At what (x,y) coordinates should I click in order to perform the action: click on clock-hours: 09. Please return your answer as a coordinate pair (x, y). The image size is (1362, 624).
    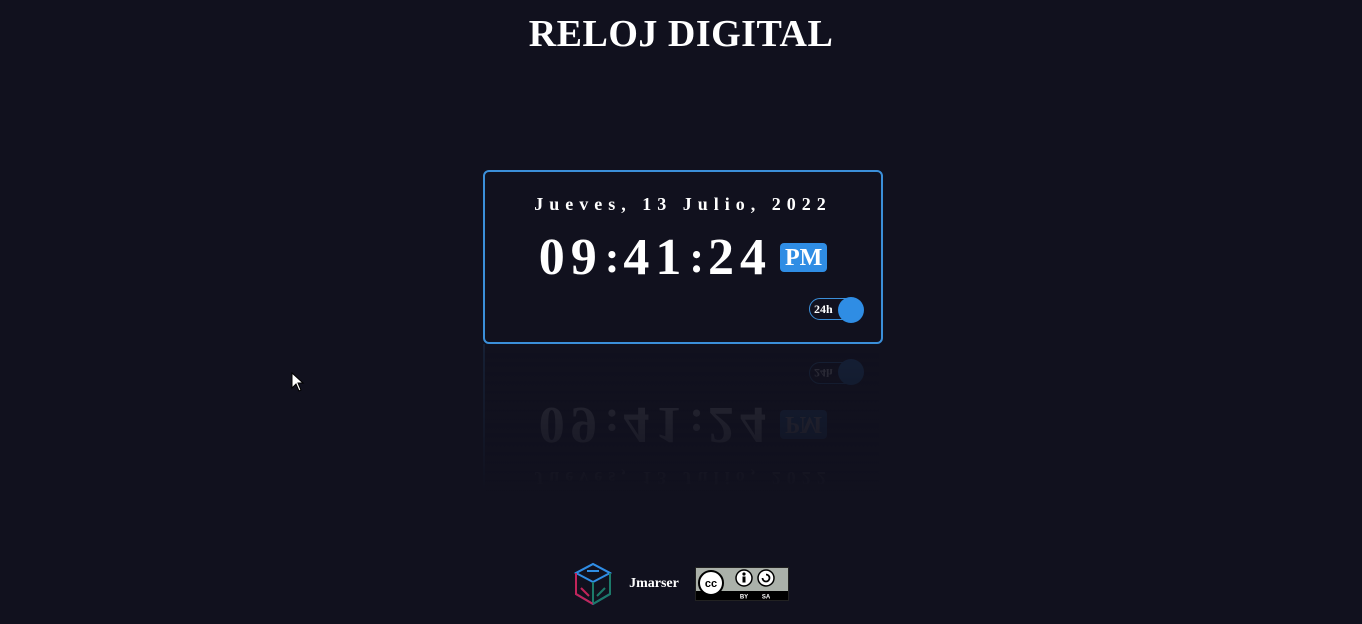
    Looking at the image, I should click on (570, 257).